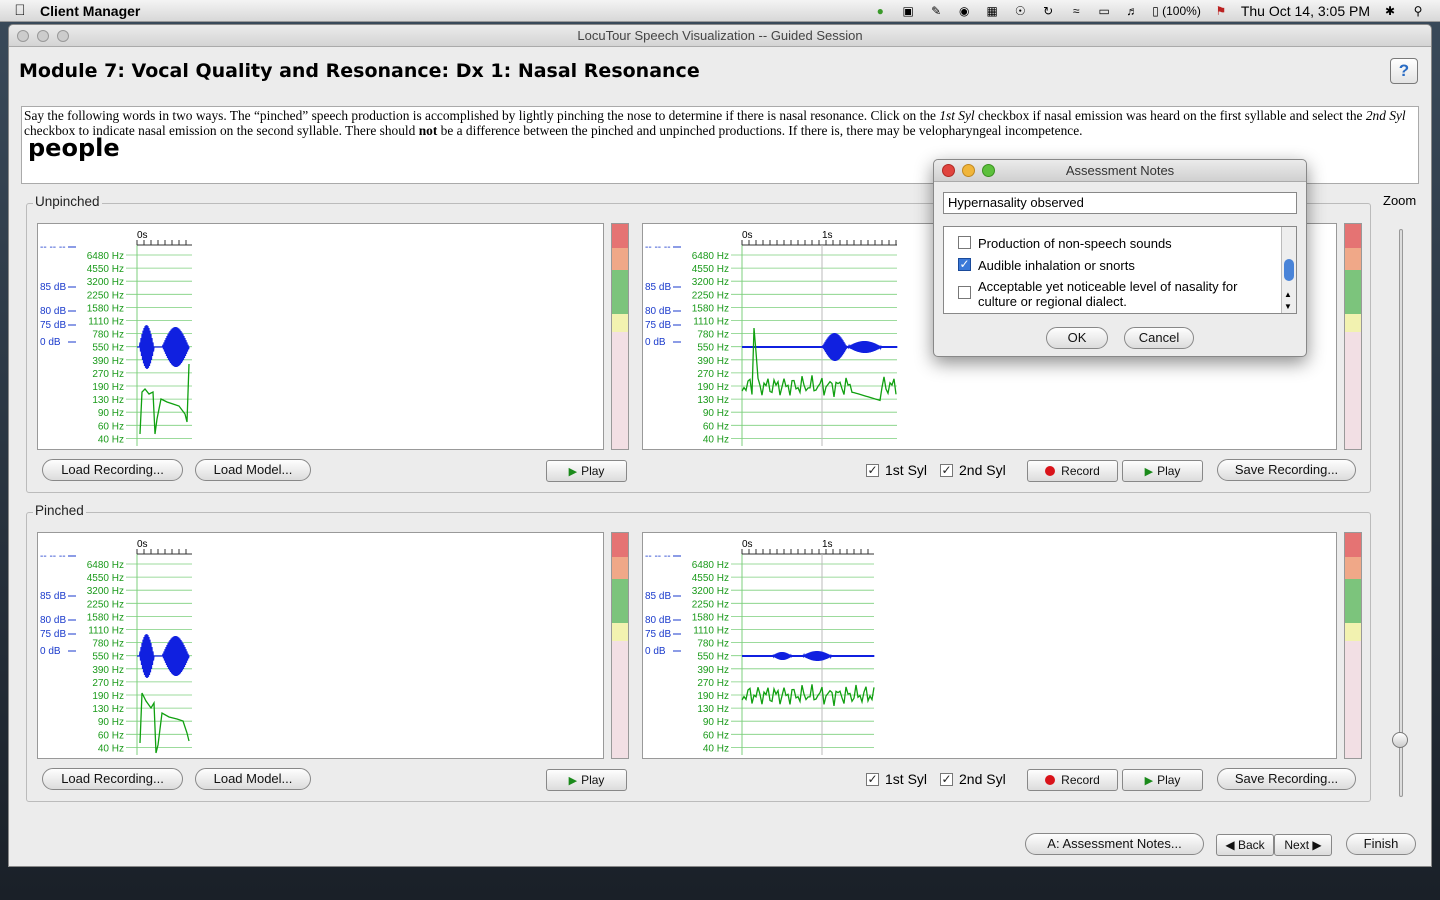 The image size is (1440, 900). Describe the element at coordinates (1288, 306) in the screenshot. I see `scroll-down-icon: ▼` at that location.